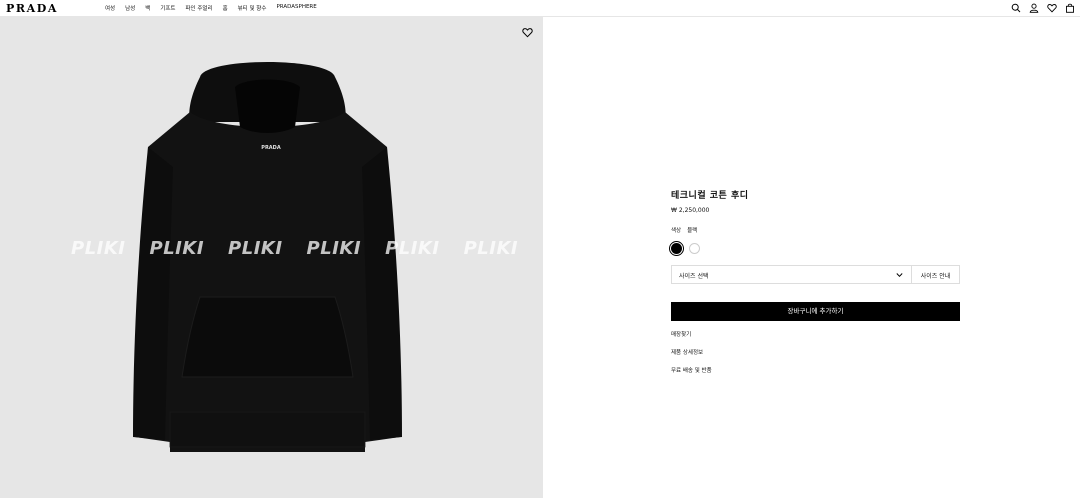 Image resolution: width=1080 pixels, height=498 pixels. What do you see at coordinates (676, 231) in the screenshot?
I see `color-label: 색상` at bounding box center [676, 231].